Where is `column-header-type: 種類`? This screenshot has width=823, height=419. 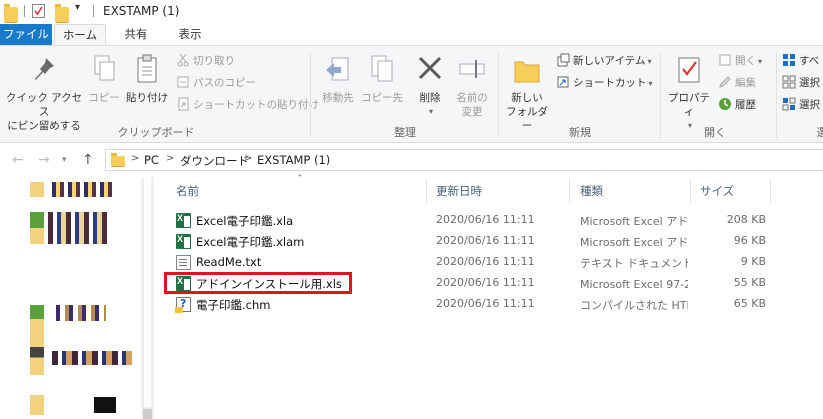
column-header-type: 種類 is located at coordinates (591, 191).